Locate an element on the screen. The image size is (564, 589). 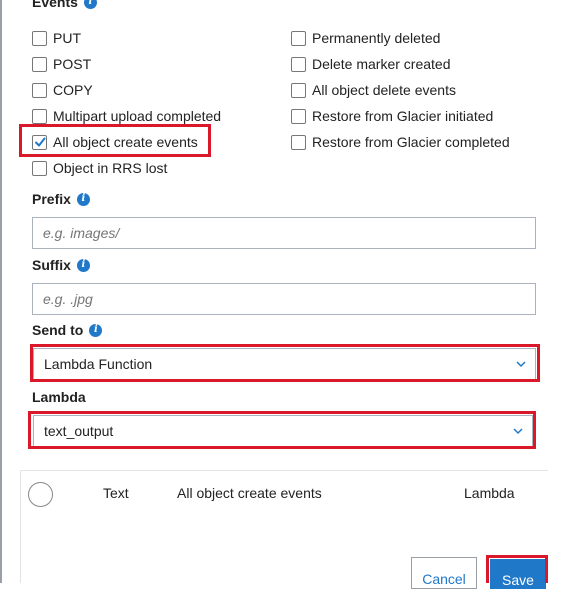
save-button: Save is located at coordinates (518, 574).